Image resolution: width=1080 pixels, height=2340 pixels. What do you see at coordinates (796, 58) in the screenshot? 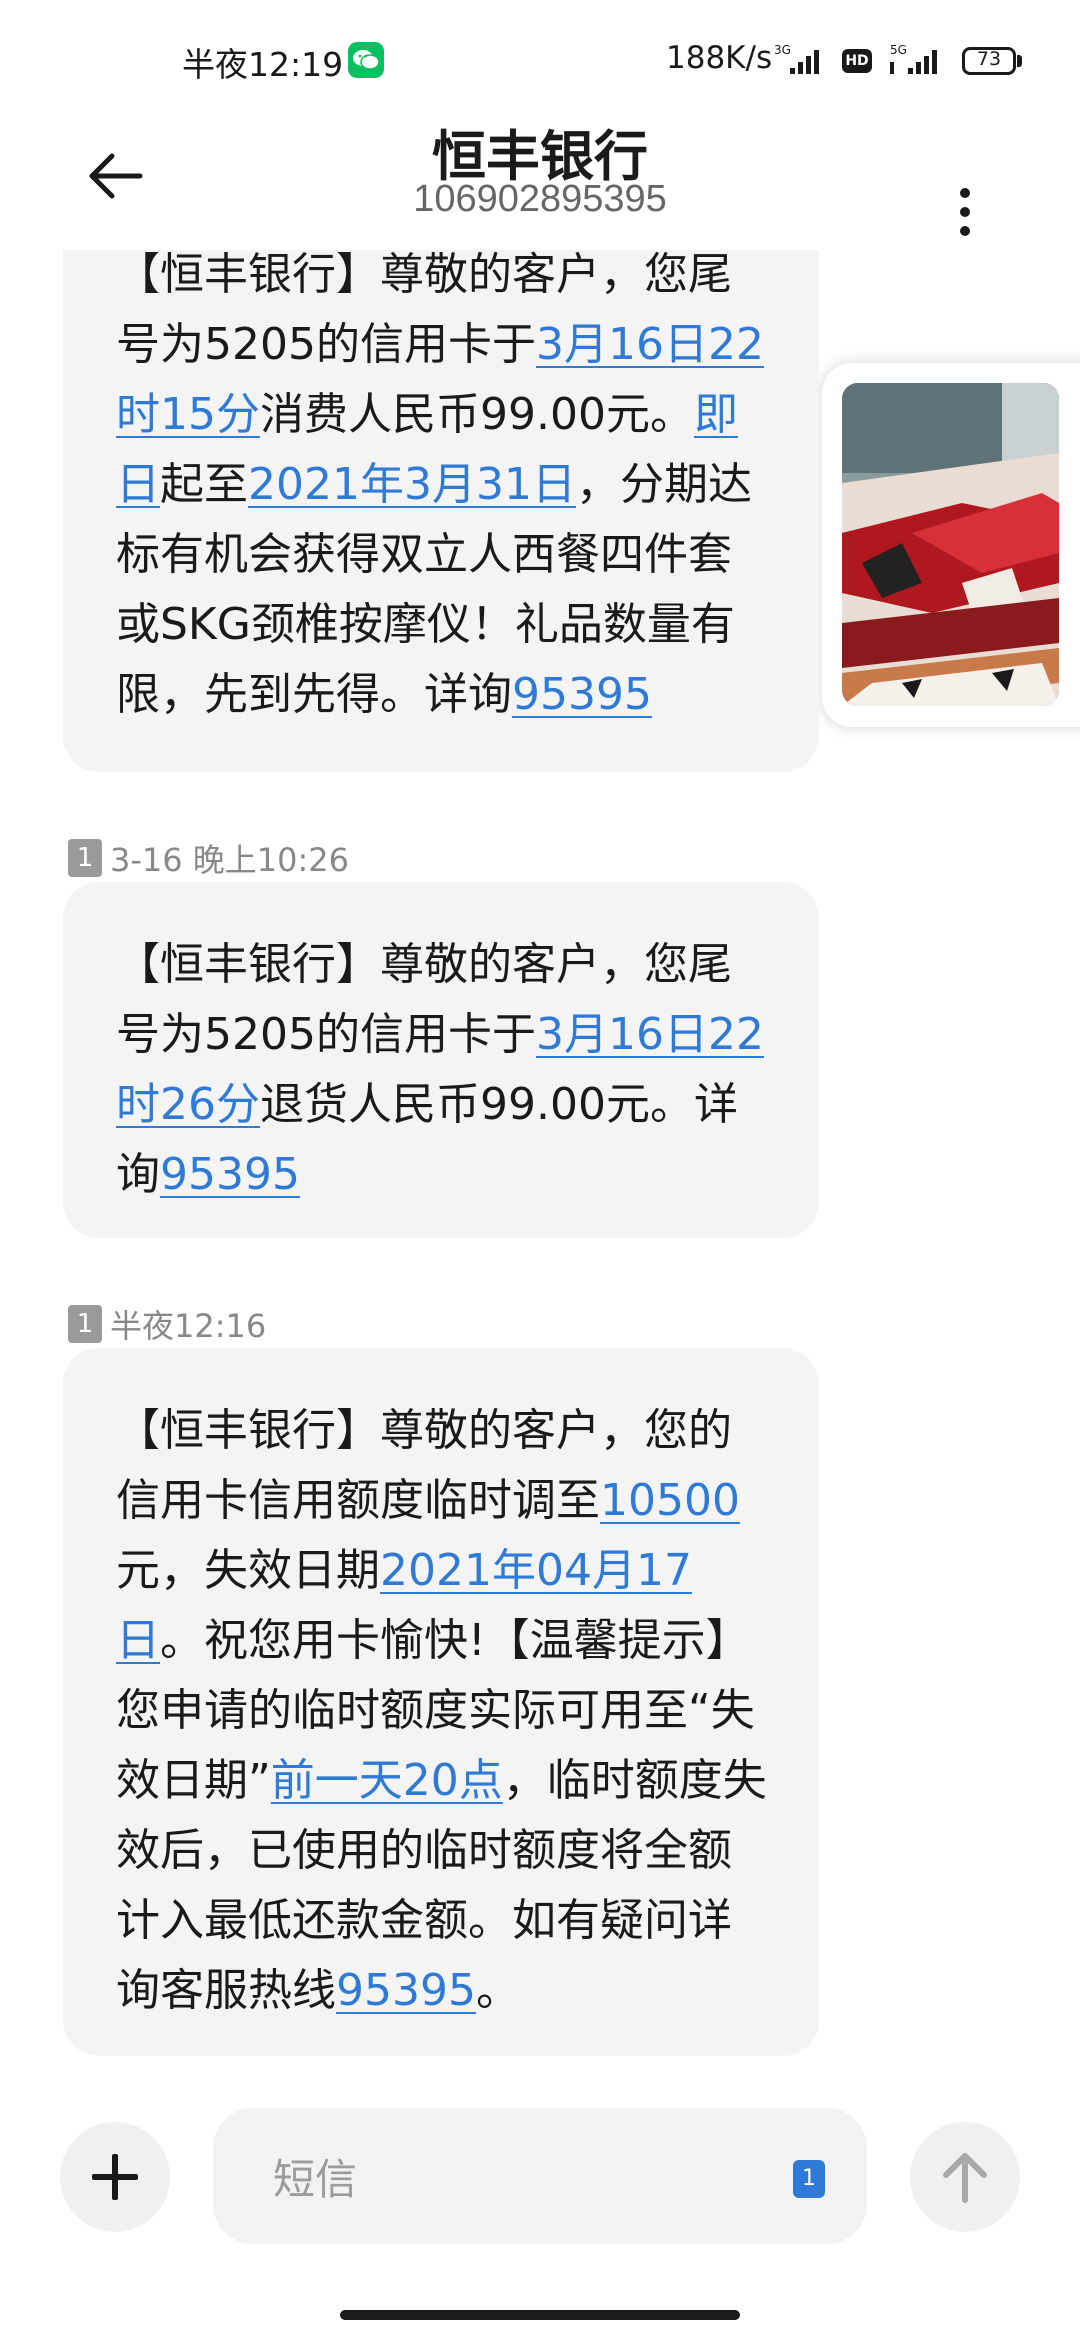
I see `signal-3g-icon: 3G` at bounding box center [796, 58].